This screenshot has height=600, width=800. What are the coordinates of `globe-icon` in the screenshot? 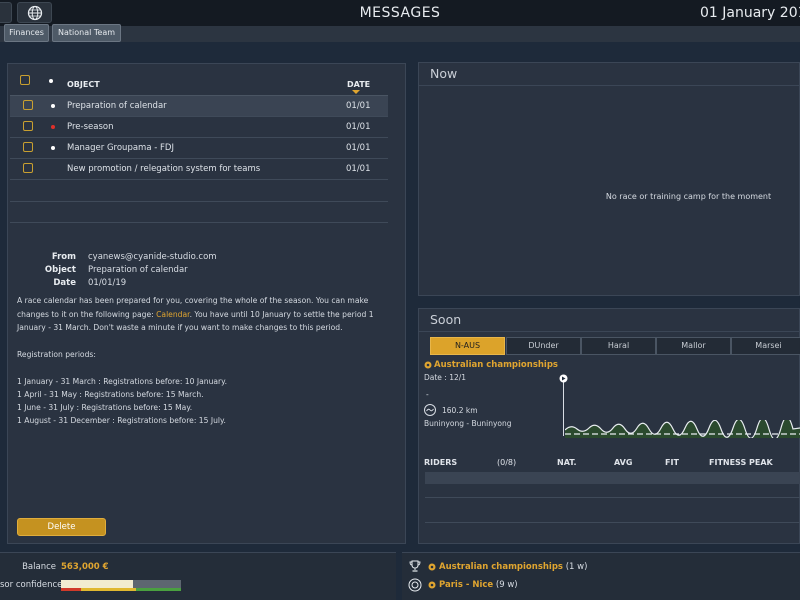 It's located at (34, 12).